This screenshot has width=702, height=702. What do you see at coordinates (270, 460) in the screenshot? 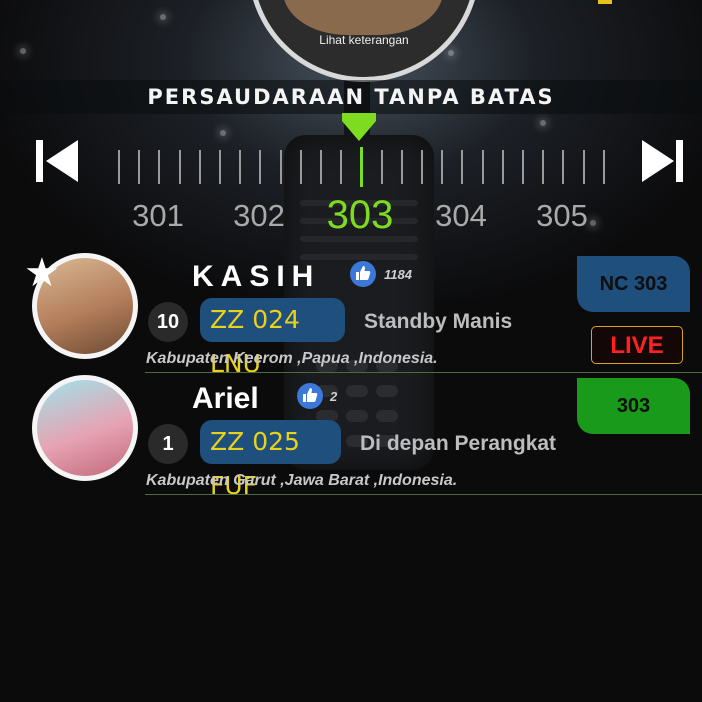
I see `callsign-badge: ZZ 025 FUF` at bounding box center [270, 460].